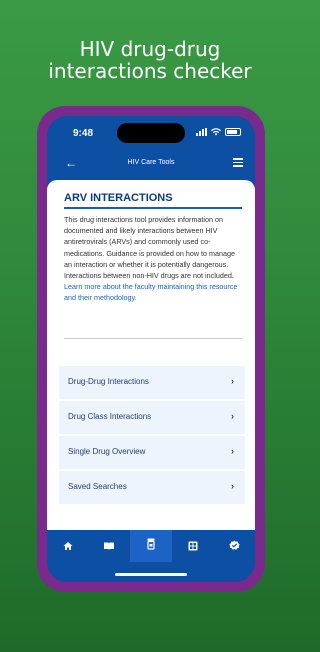 This screenshot has width=320, height=652. What do you see at coordinates (150, 71) in the screenshot?
I see `headline-line-2: interactions checker` at bounding box center [150, 71].